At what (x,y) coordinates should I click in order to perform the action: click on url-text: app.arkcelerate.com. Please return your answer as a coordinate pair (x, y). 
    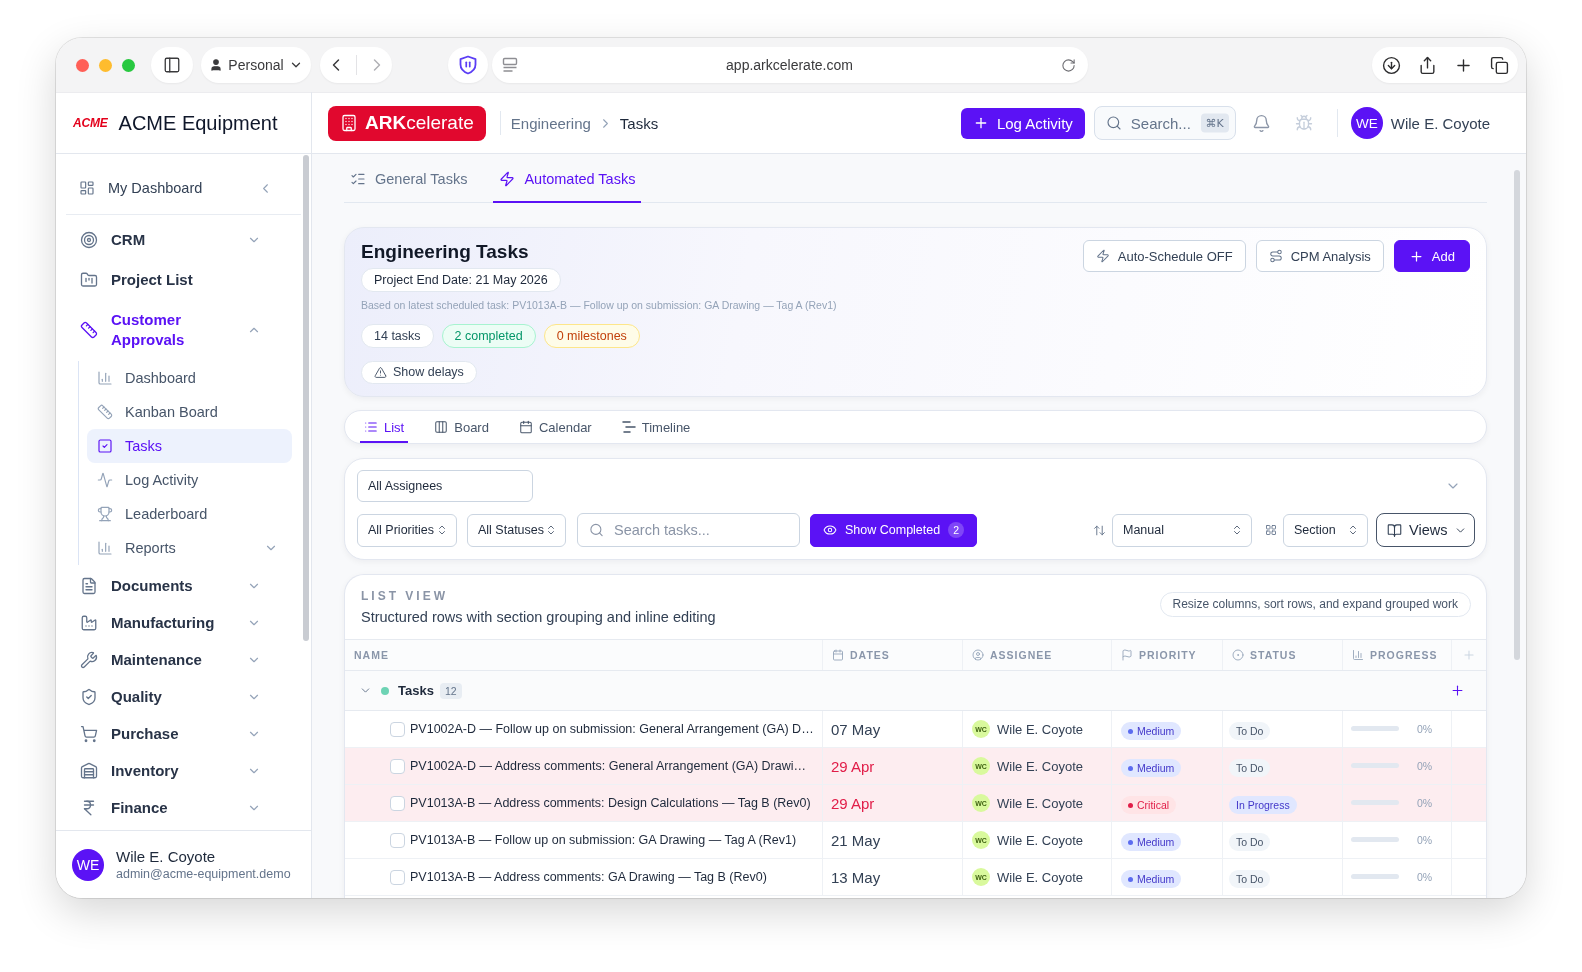
    Looking at the image, I should click on (789, 65).